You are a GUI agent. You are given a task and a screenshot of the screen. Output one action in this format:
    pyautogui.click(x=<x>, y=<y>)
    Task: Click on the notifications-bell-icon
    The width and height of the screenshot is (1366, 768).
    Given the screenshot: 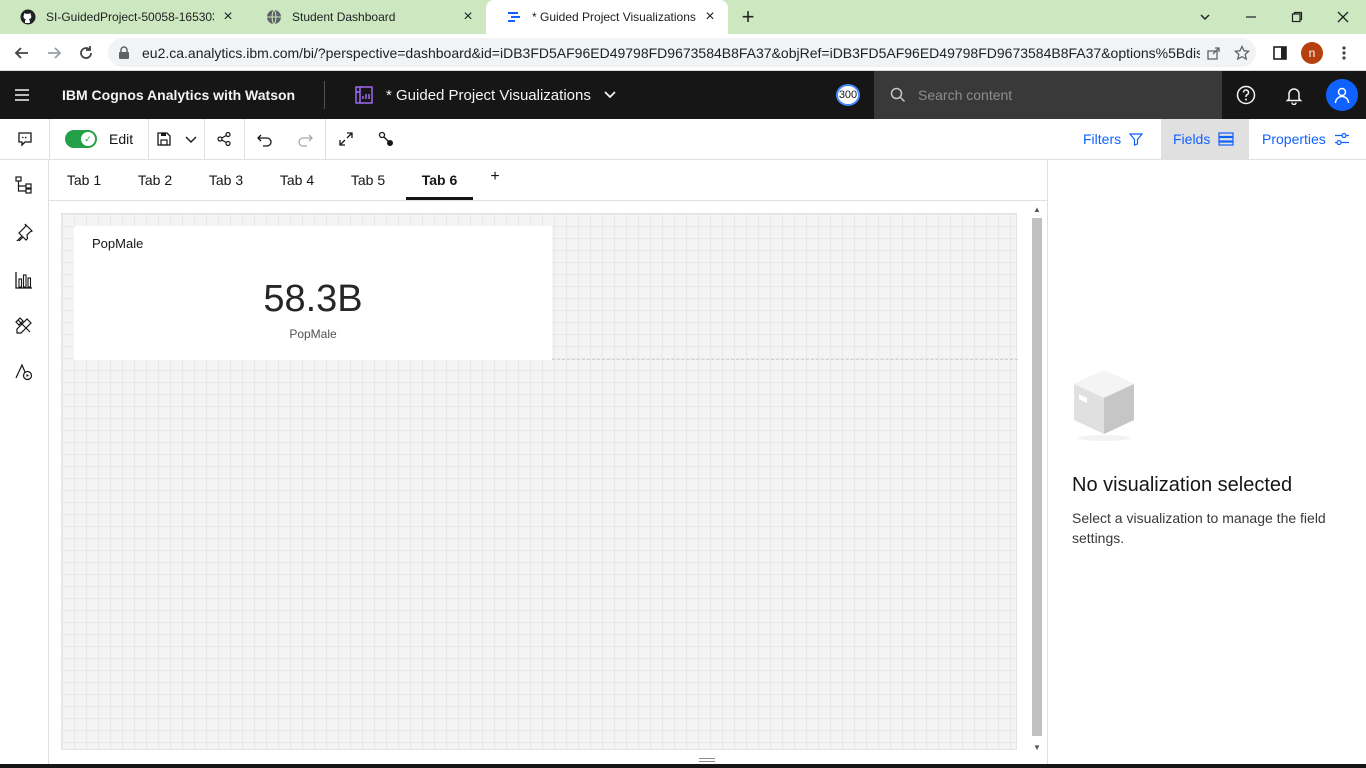 What is the action you would take?
    pyautogui.click(x=1294, y=95)
    